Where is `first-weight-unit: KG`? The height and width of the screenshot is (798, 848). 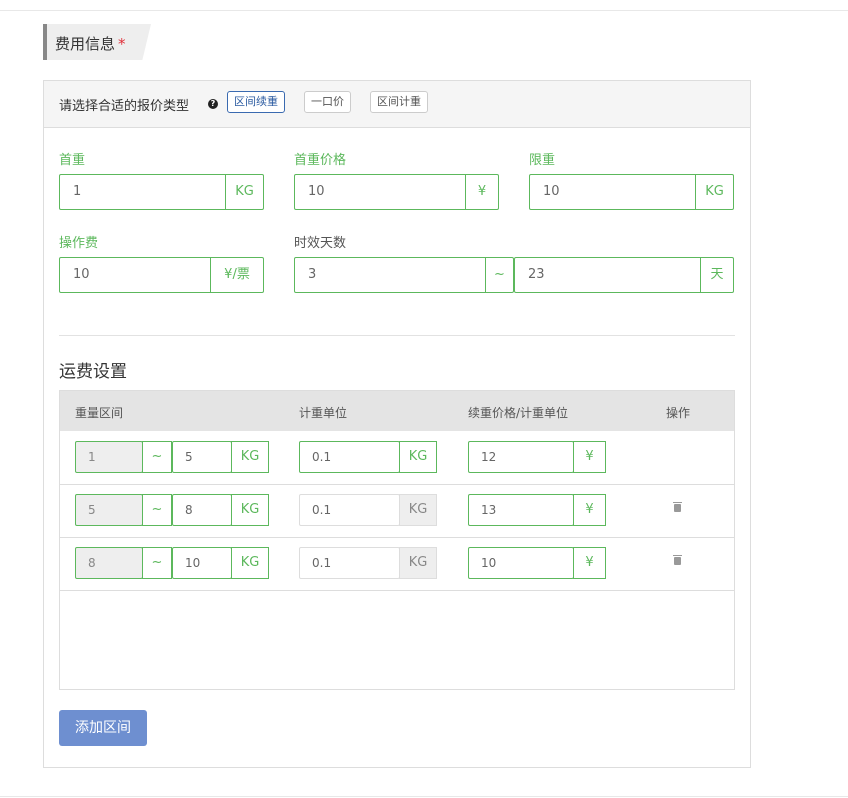 first-weight-unit: KG is located at coordinates (244, 192).